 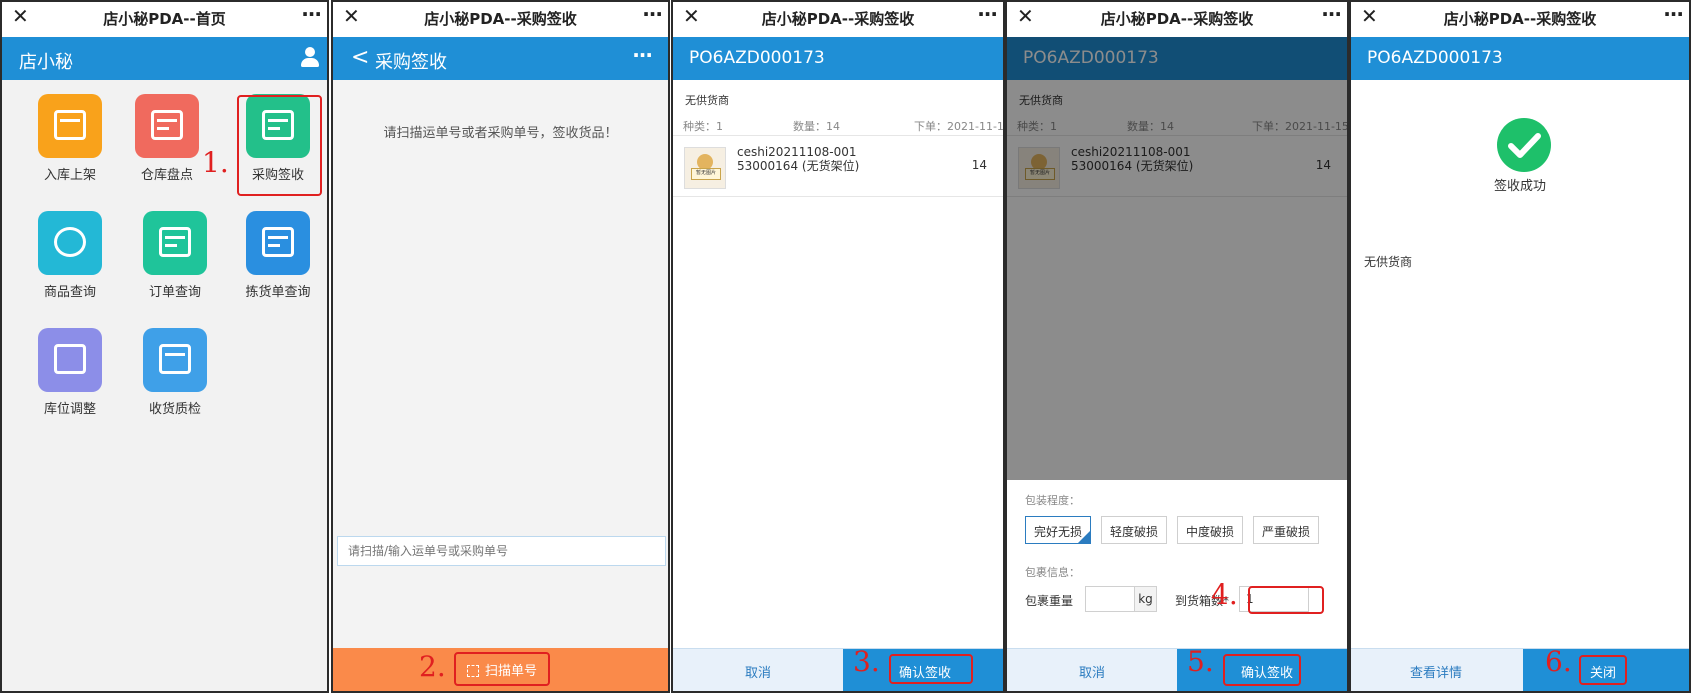 I want to click on product-search-icon, so click(x=70, y=243).